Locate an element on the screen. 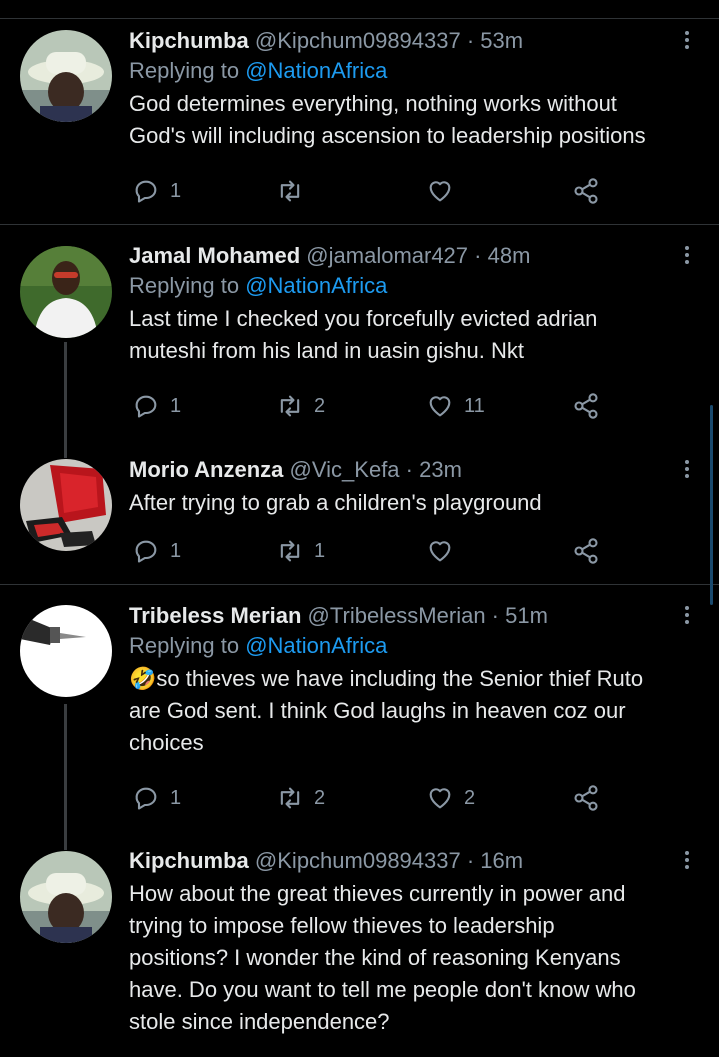 The image size is (719, 1057). tweet-actions: 1 1 is located at coordinates (367, 551).